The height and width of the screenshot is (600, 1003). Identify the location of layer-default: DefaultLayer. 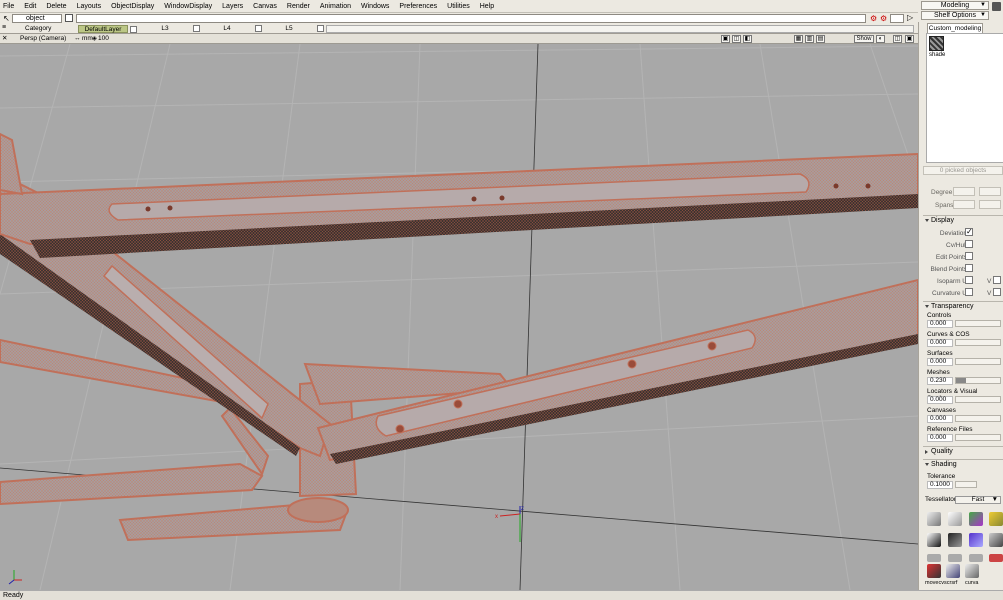
(107, 29).